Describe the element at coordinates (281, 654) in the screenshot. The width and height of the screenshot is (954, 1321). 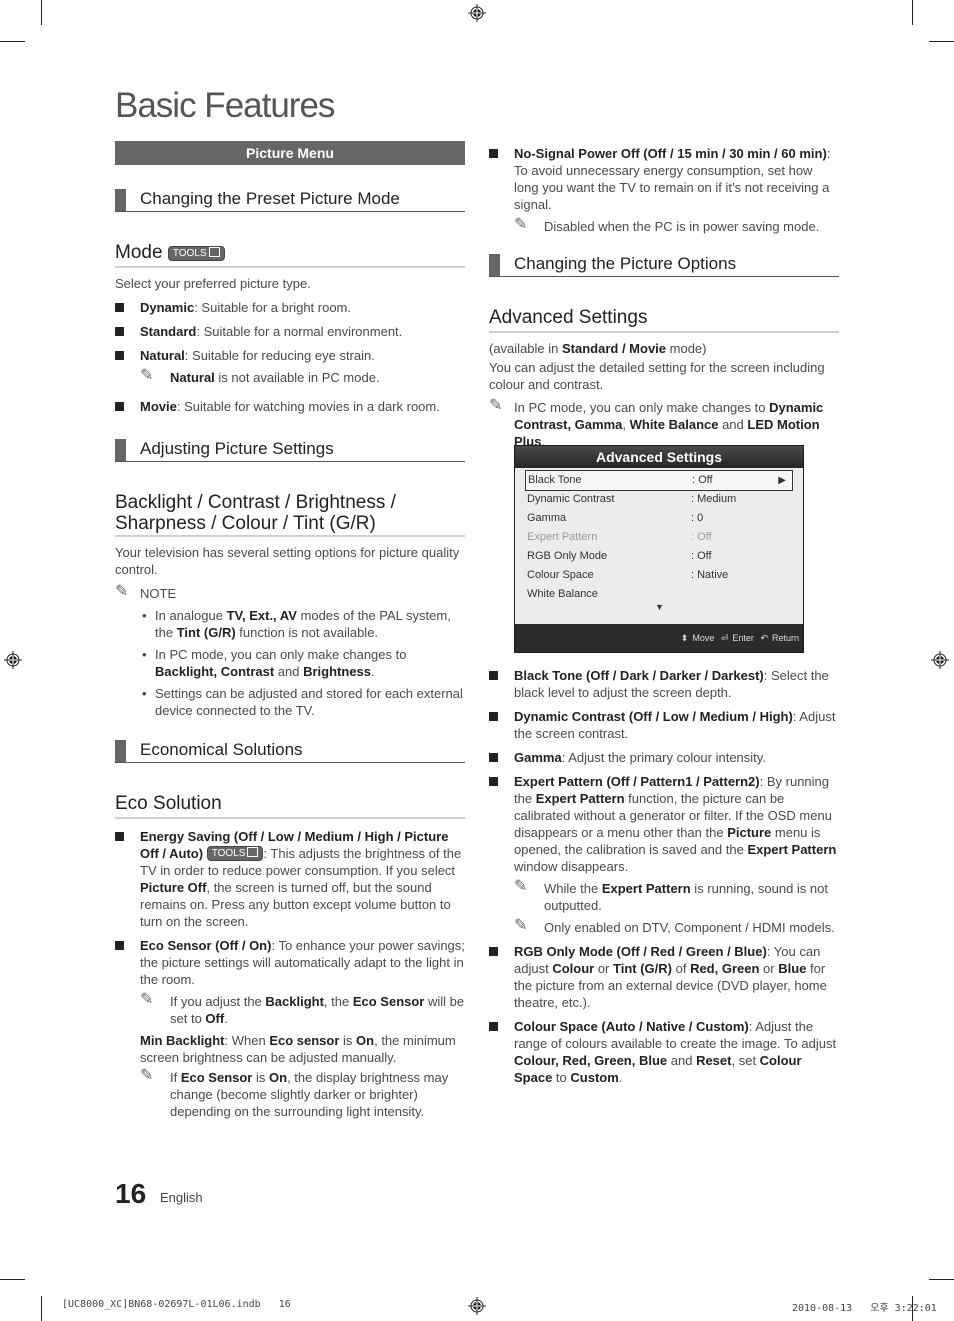
I see `text: In PC mode, you can only make changes to` at that location.